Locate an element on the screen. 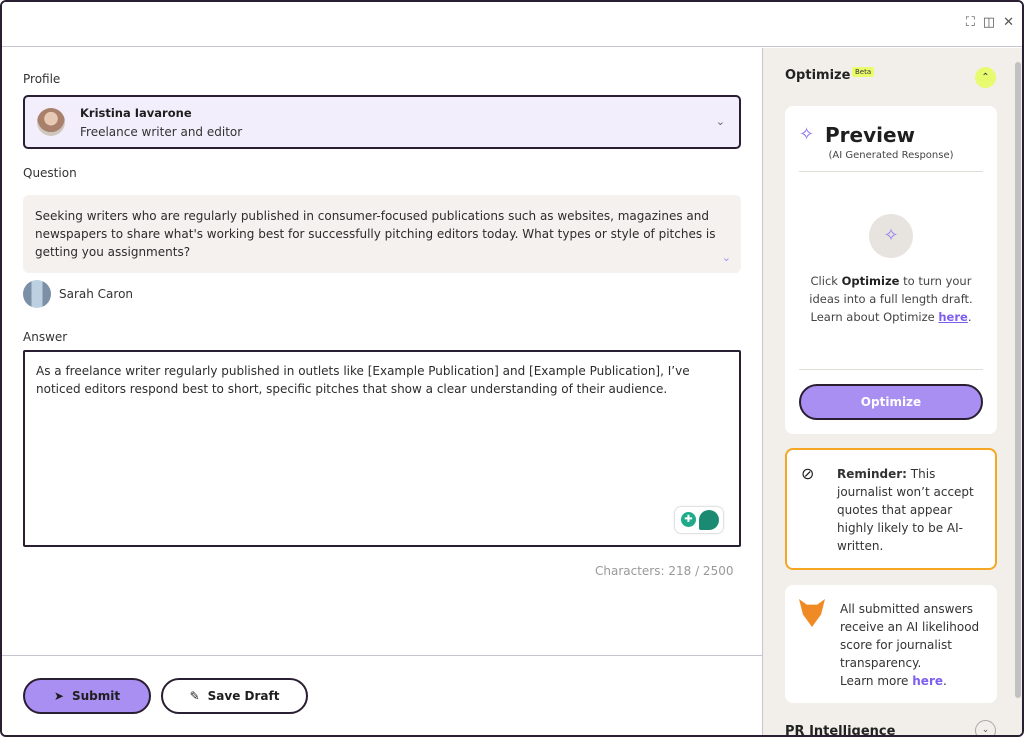  no-robot-icon: ⊘ is located at coordinates (808, 473).